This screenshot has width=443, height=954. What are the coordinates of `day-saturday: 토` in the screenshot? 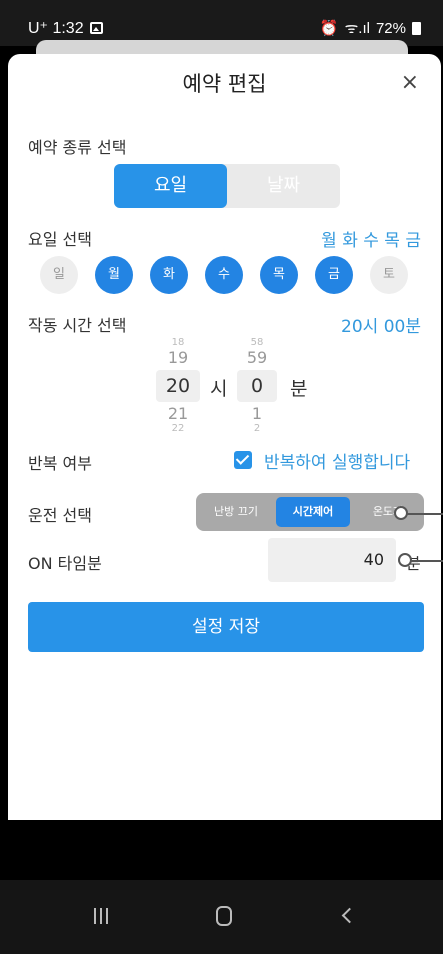 It's located at (389, 275).